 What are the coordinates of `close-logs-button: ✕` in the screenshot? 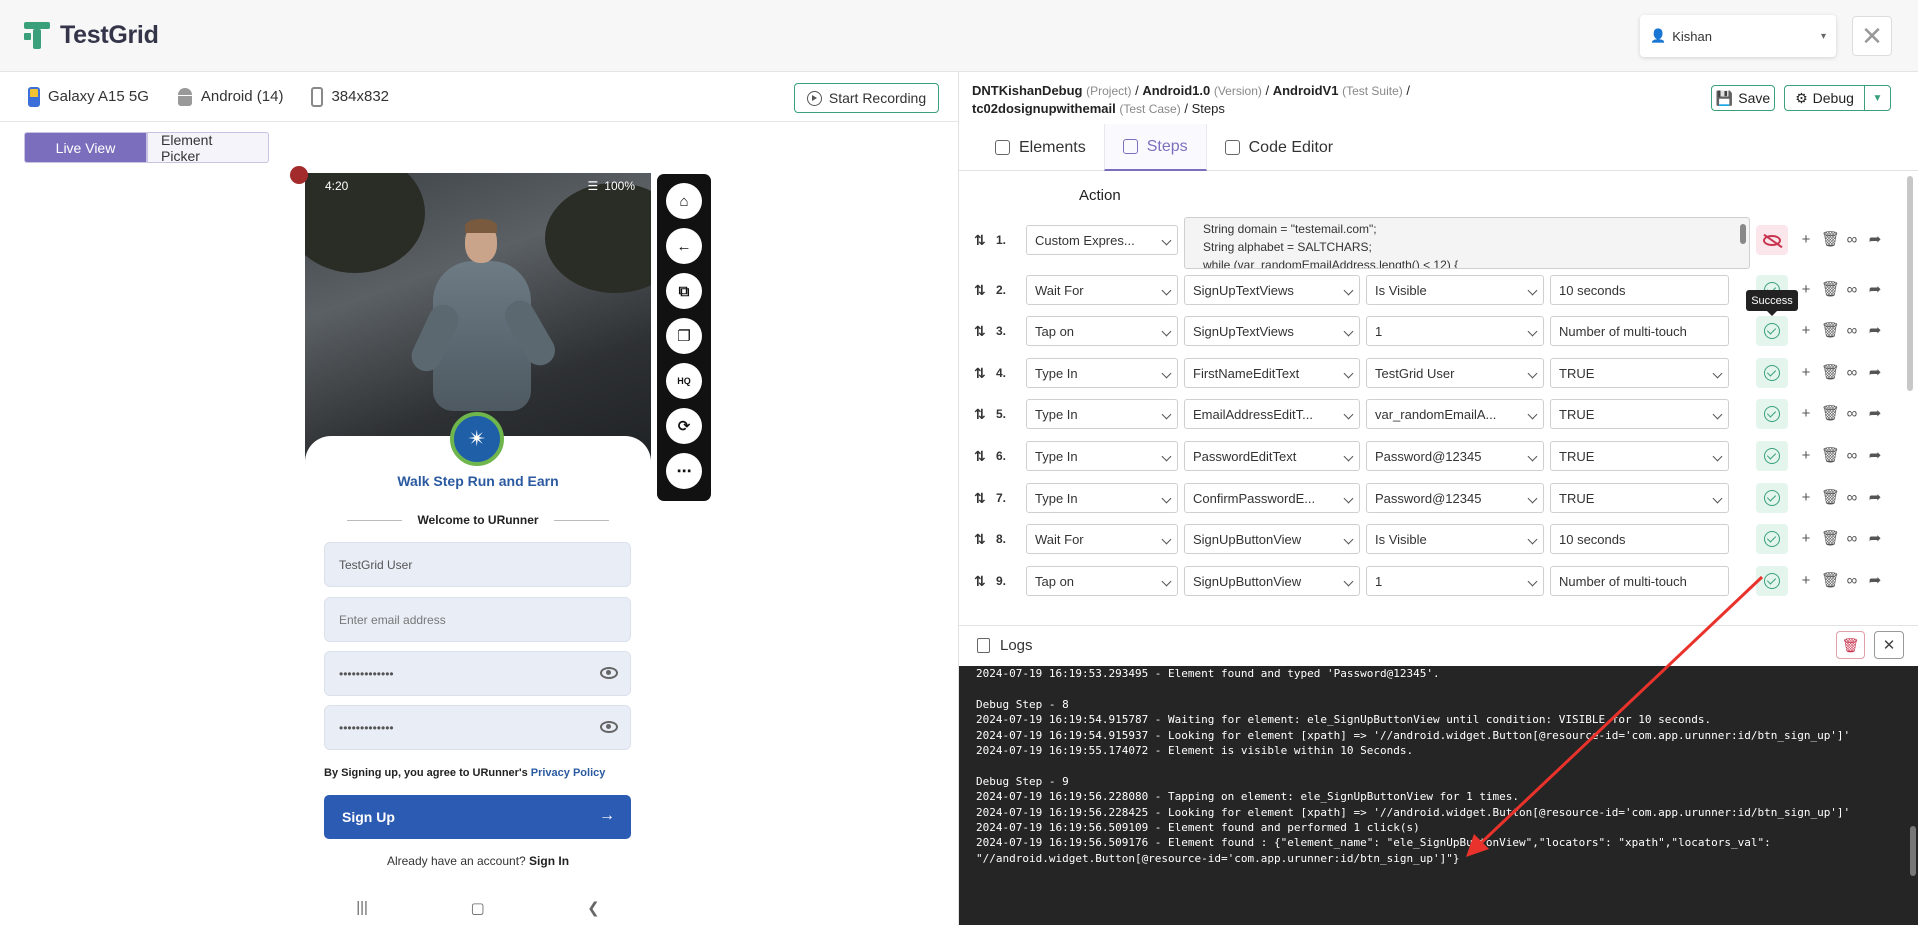 It's located at (1889, 645).